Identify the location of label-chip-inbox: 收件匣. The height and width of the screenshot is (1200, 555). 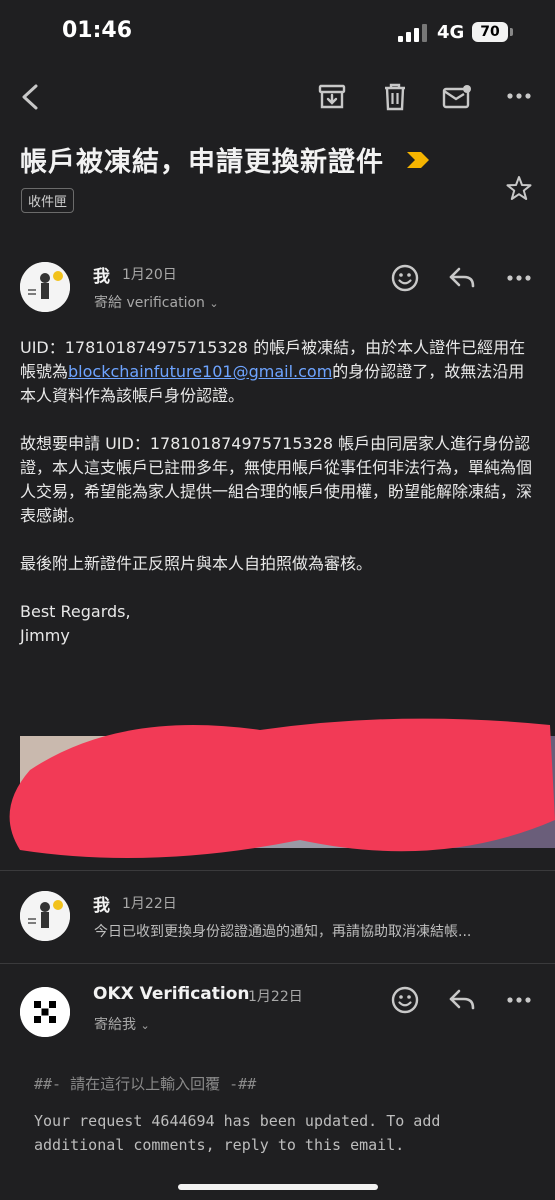
(48, 200).